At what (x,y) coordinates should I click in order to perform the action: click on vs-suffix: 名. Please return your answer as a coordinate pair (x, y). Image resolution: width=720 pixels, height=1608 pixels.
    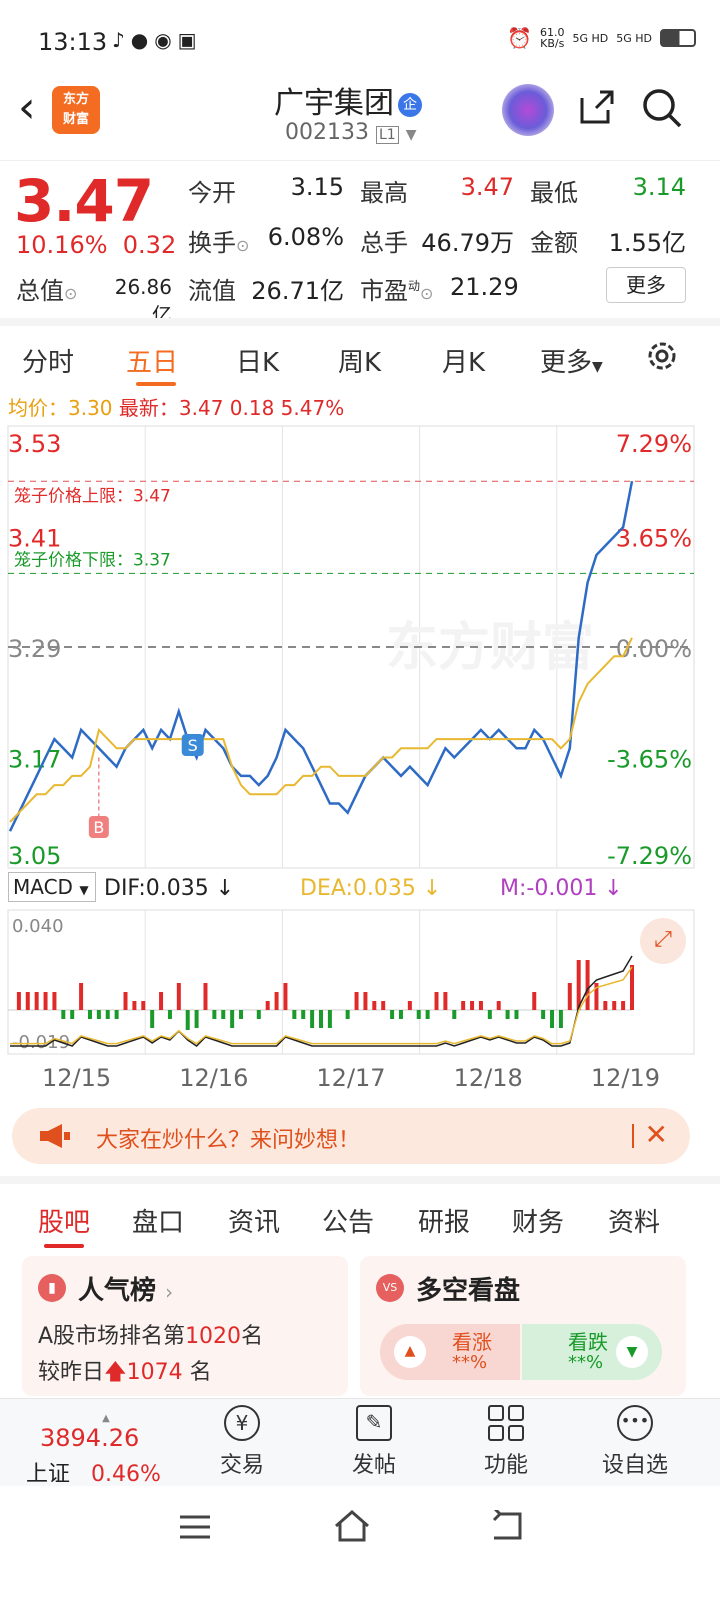
    Looking at the image, I should click on (197, 1372).